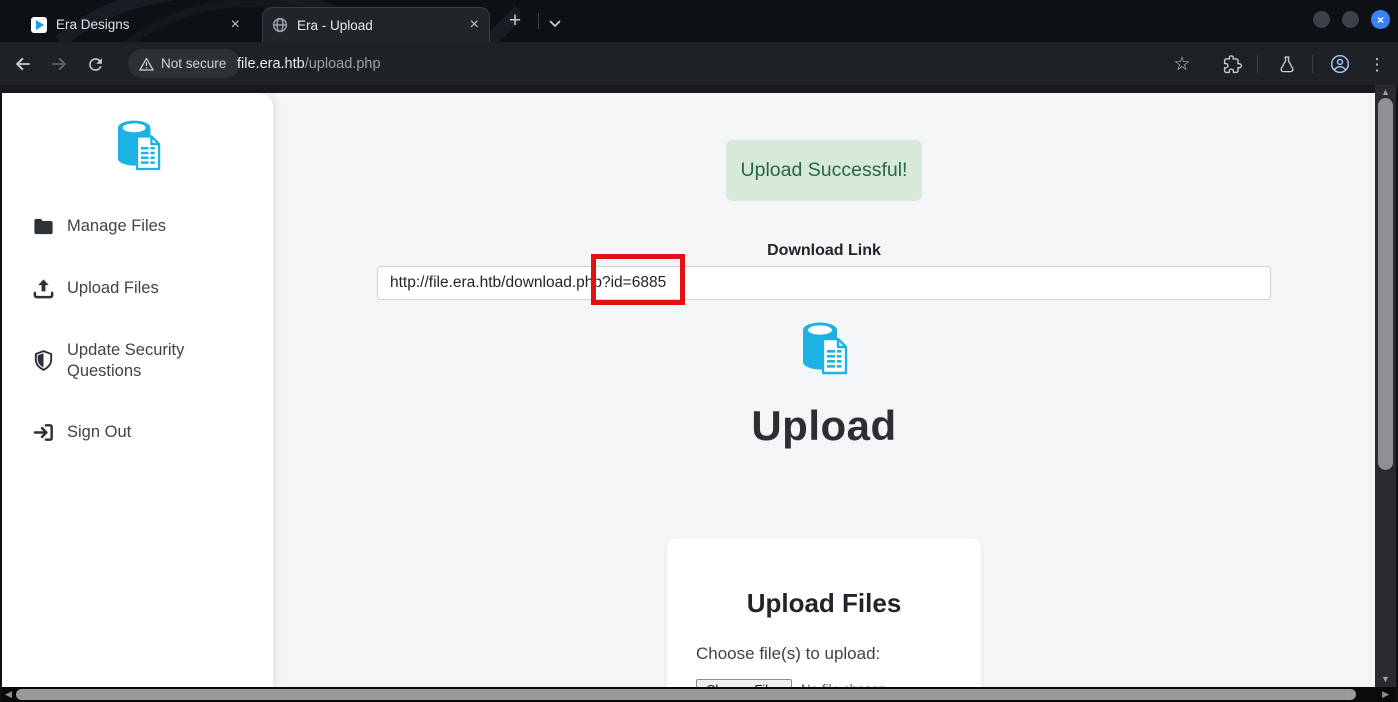  Describe the element at coordinates (824, 683) in the screenshot. I see `file-input-row: Choose Files No file chosen` at that location.